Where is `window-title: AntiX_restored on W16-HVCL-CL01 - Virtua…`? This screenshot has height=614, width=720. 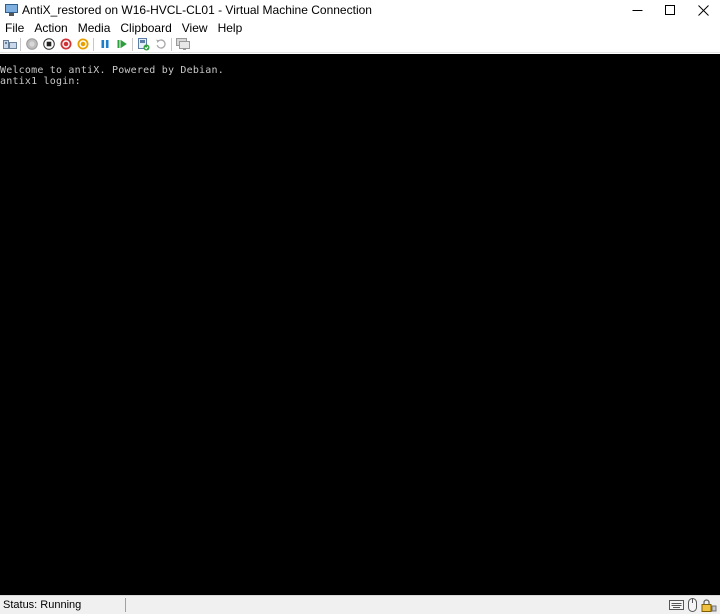 window-title: AntiX_restored on W16-HVCL-CL01 - Virtua… is located at coordinates (197, 10).